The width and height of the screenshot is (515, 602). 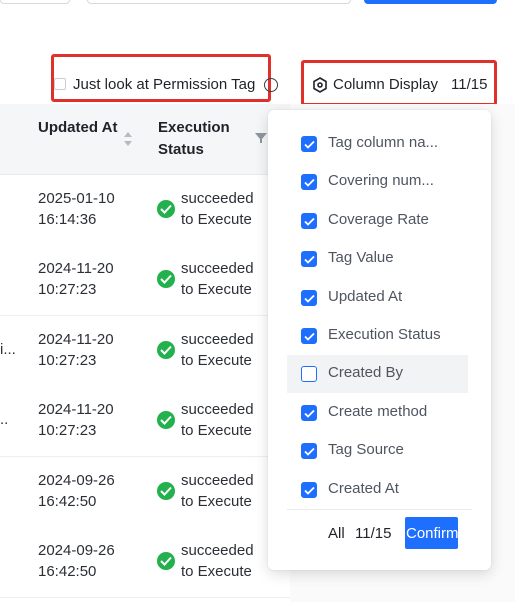 What do you see at coordinates (76, 209) in the screenshot?
I see `updated-at-cell: 2025-01-10 16:14:36` at bounding box center [76, 209].